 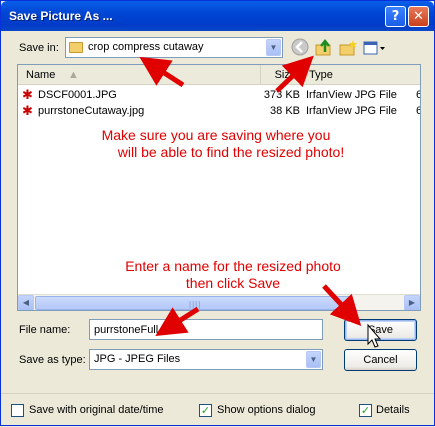 What do you see at coordinates (266, 410) in the screenshot?
I see `show-options-label: Show options dialog` at bounding box center [266, 410].